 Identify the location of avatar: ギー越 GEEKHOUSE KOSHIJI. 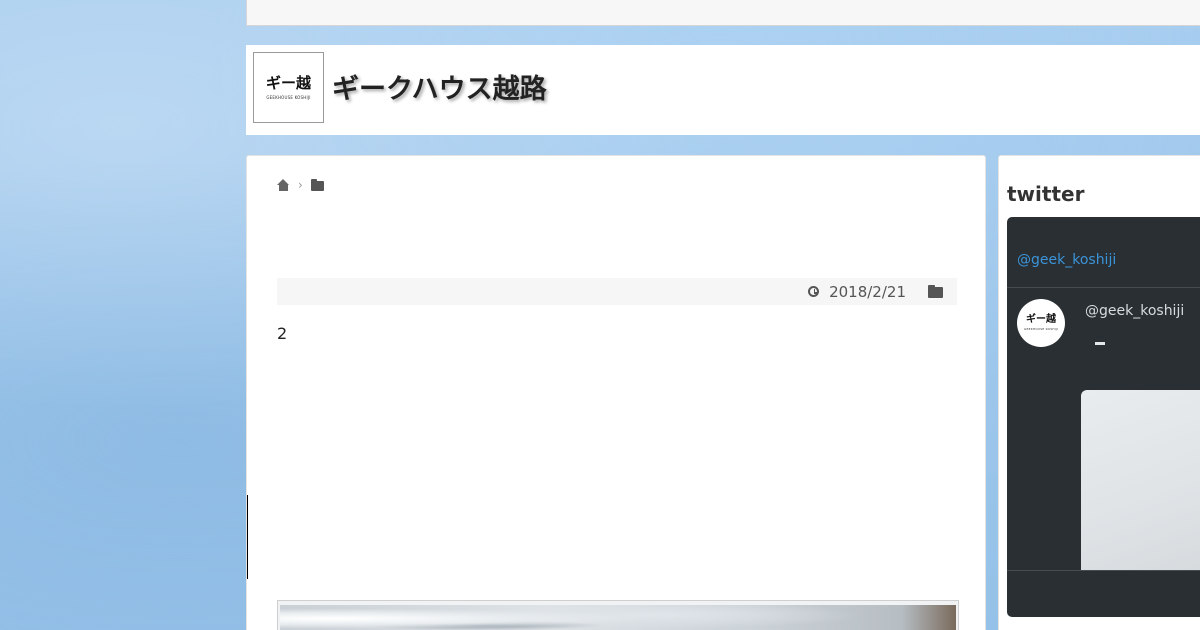
(1041, 323).